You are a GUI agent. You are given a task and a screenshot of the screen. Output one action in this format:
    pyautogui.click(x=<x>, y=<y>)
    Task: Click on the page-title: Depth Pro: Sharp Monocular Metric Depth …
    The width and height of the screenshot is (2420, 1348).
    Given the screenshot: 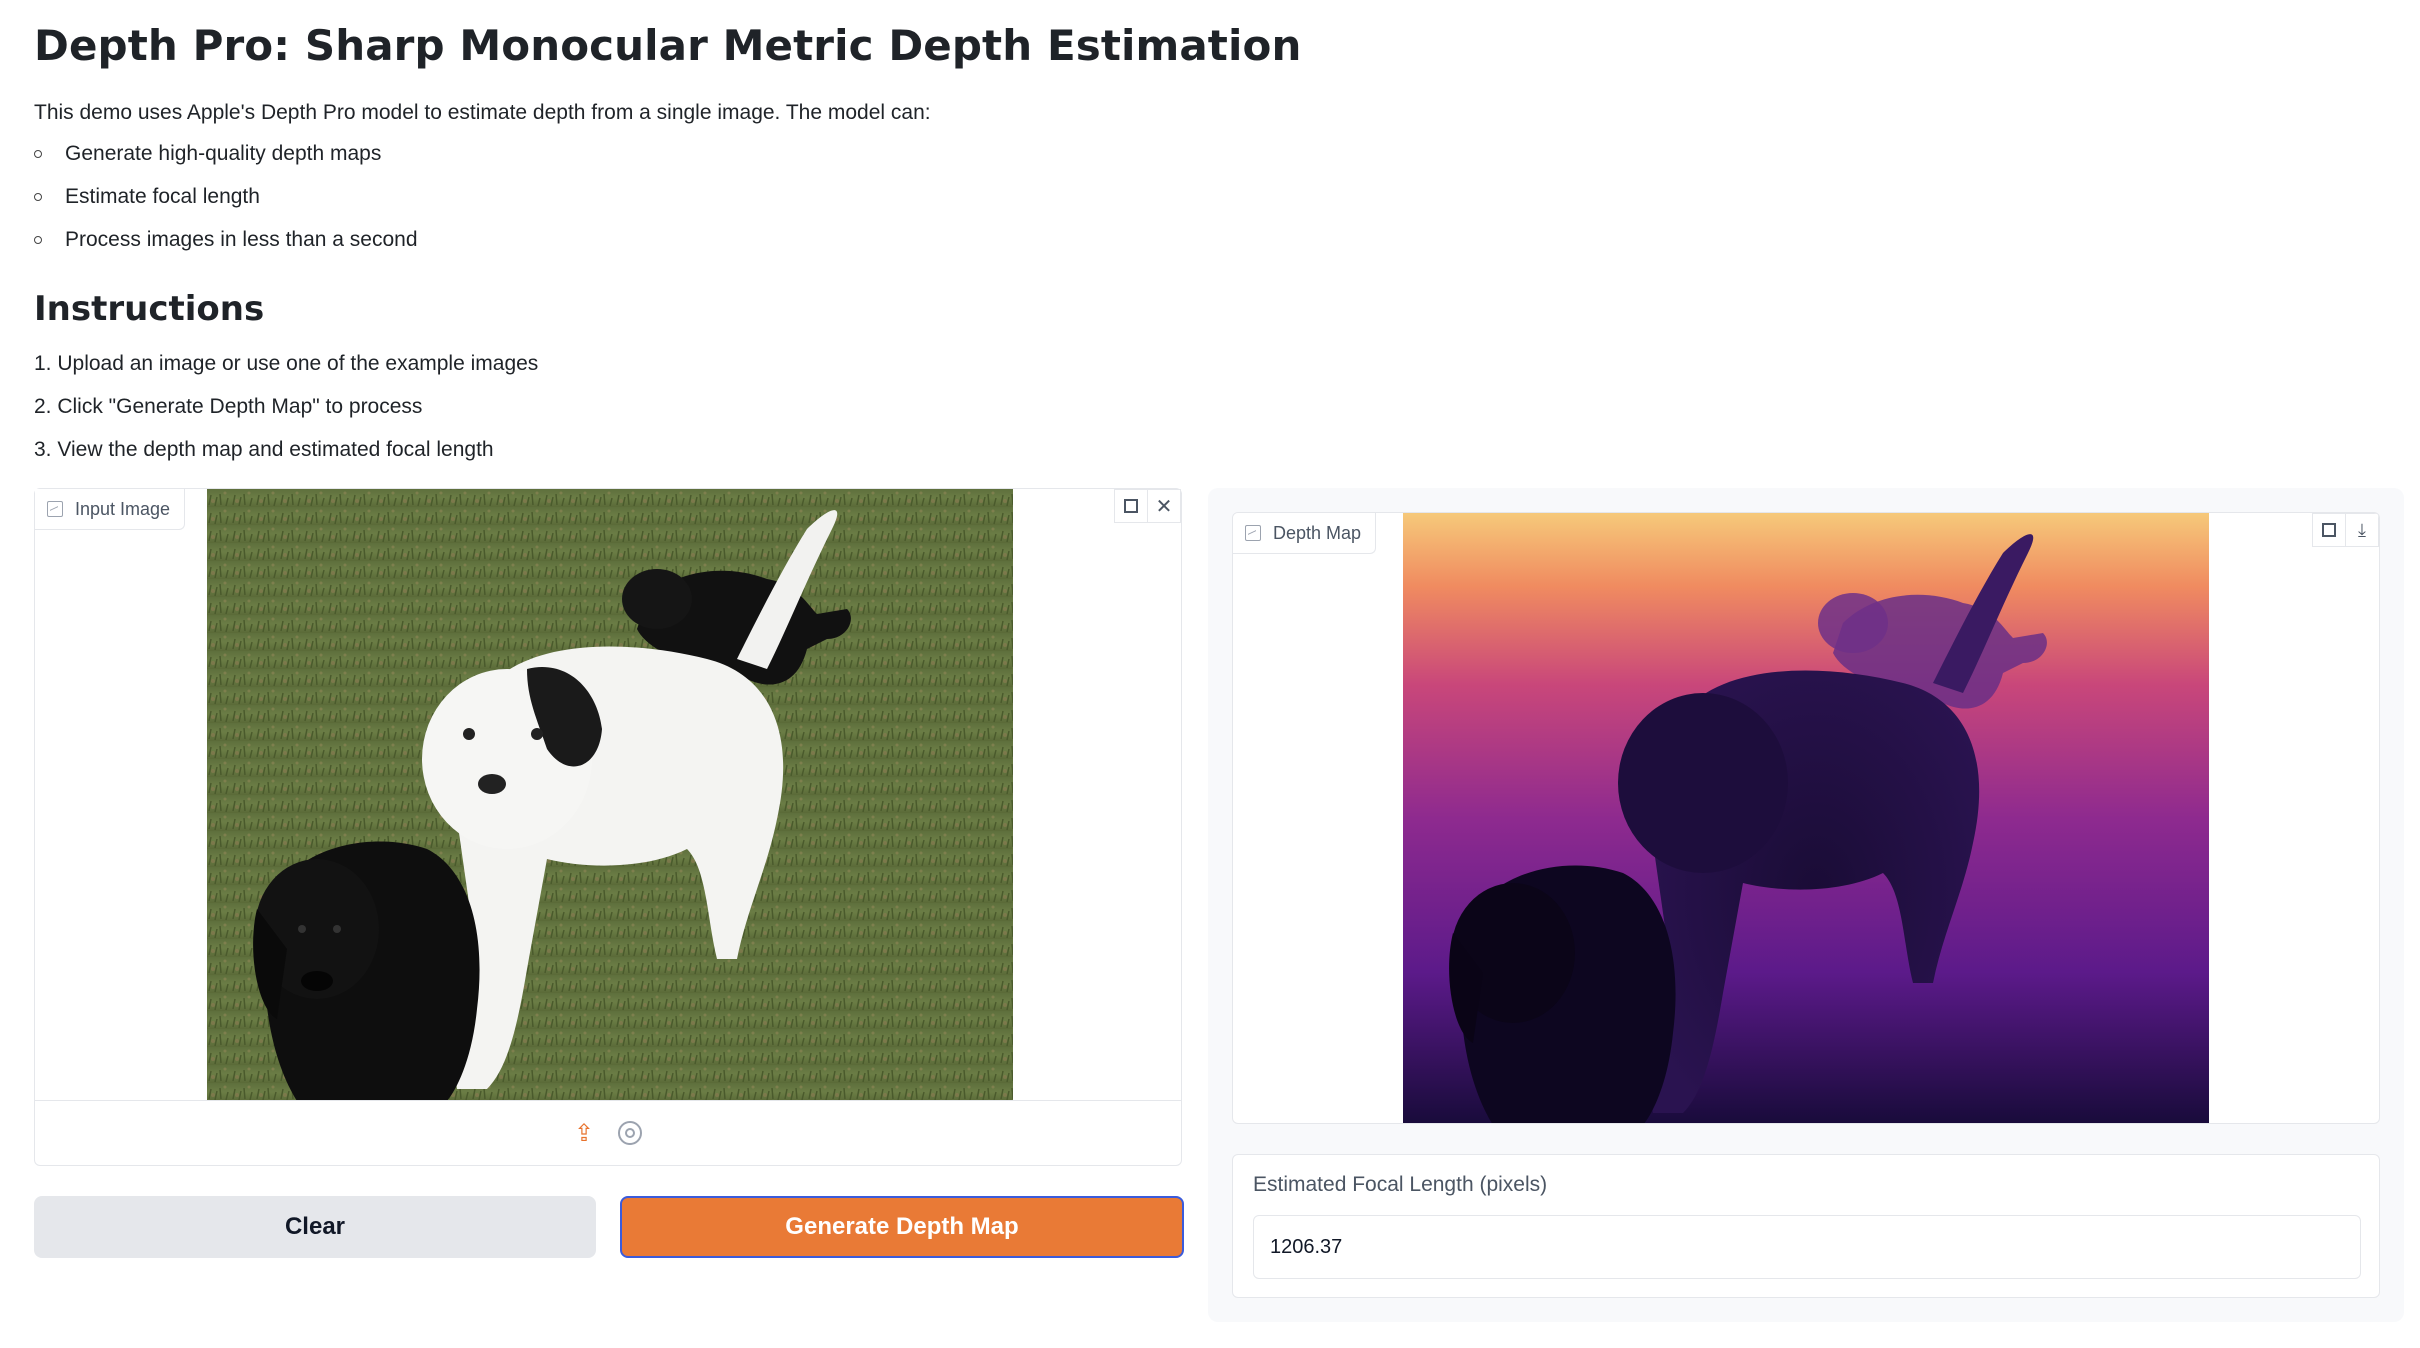 What is the action you would take?
    pyautogui.click(x=668, y=45)
    